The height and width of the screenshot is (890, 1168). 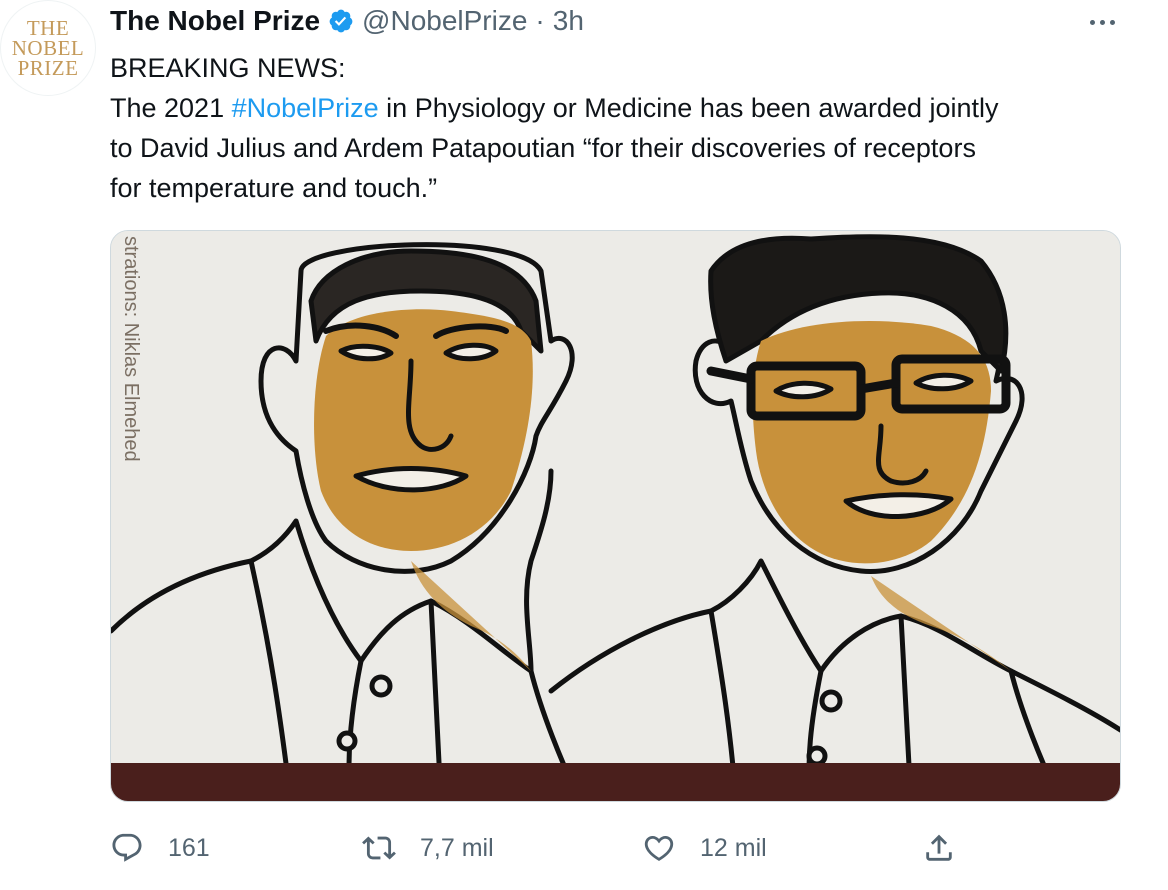 I want to click on display-name: The Nobel Prize, so click(x=215, y=21).